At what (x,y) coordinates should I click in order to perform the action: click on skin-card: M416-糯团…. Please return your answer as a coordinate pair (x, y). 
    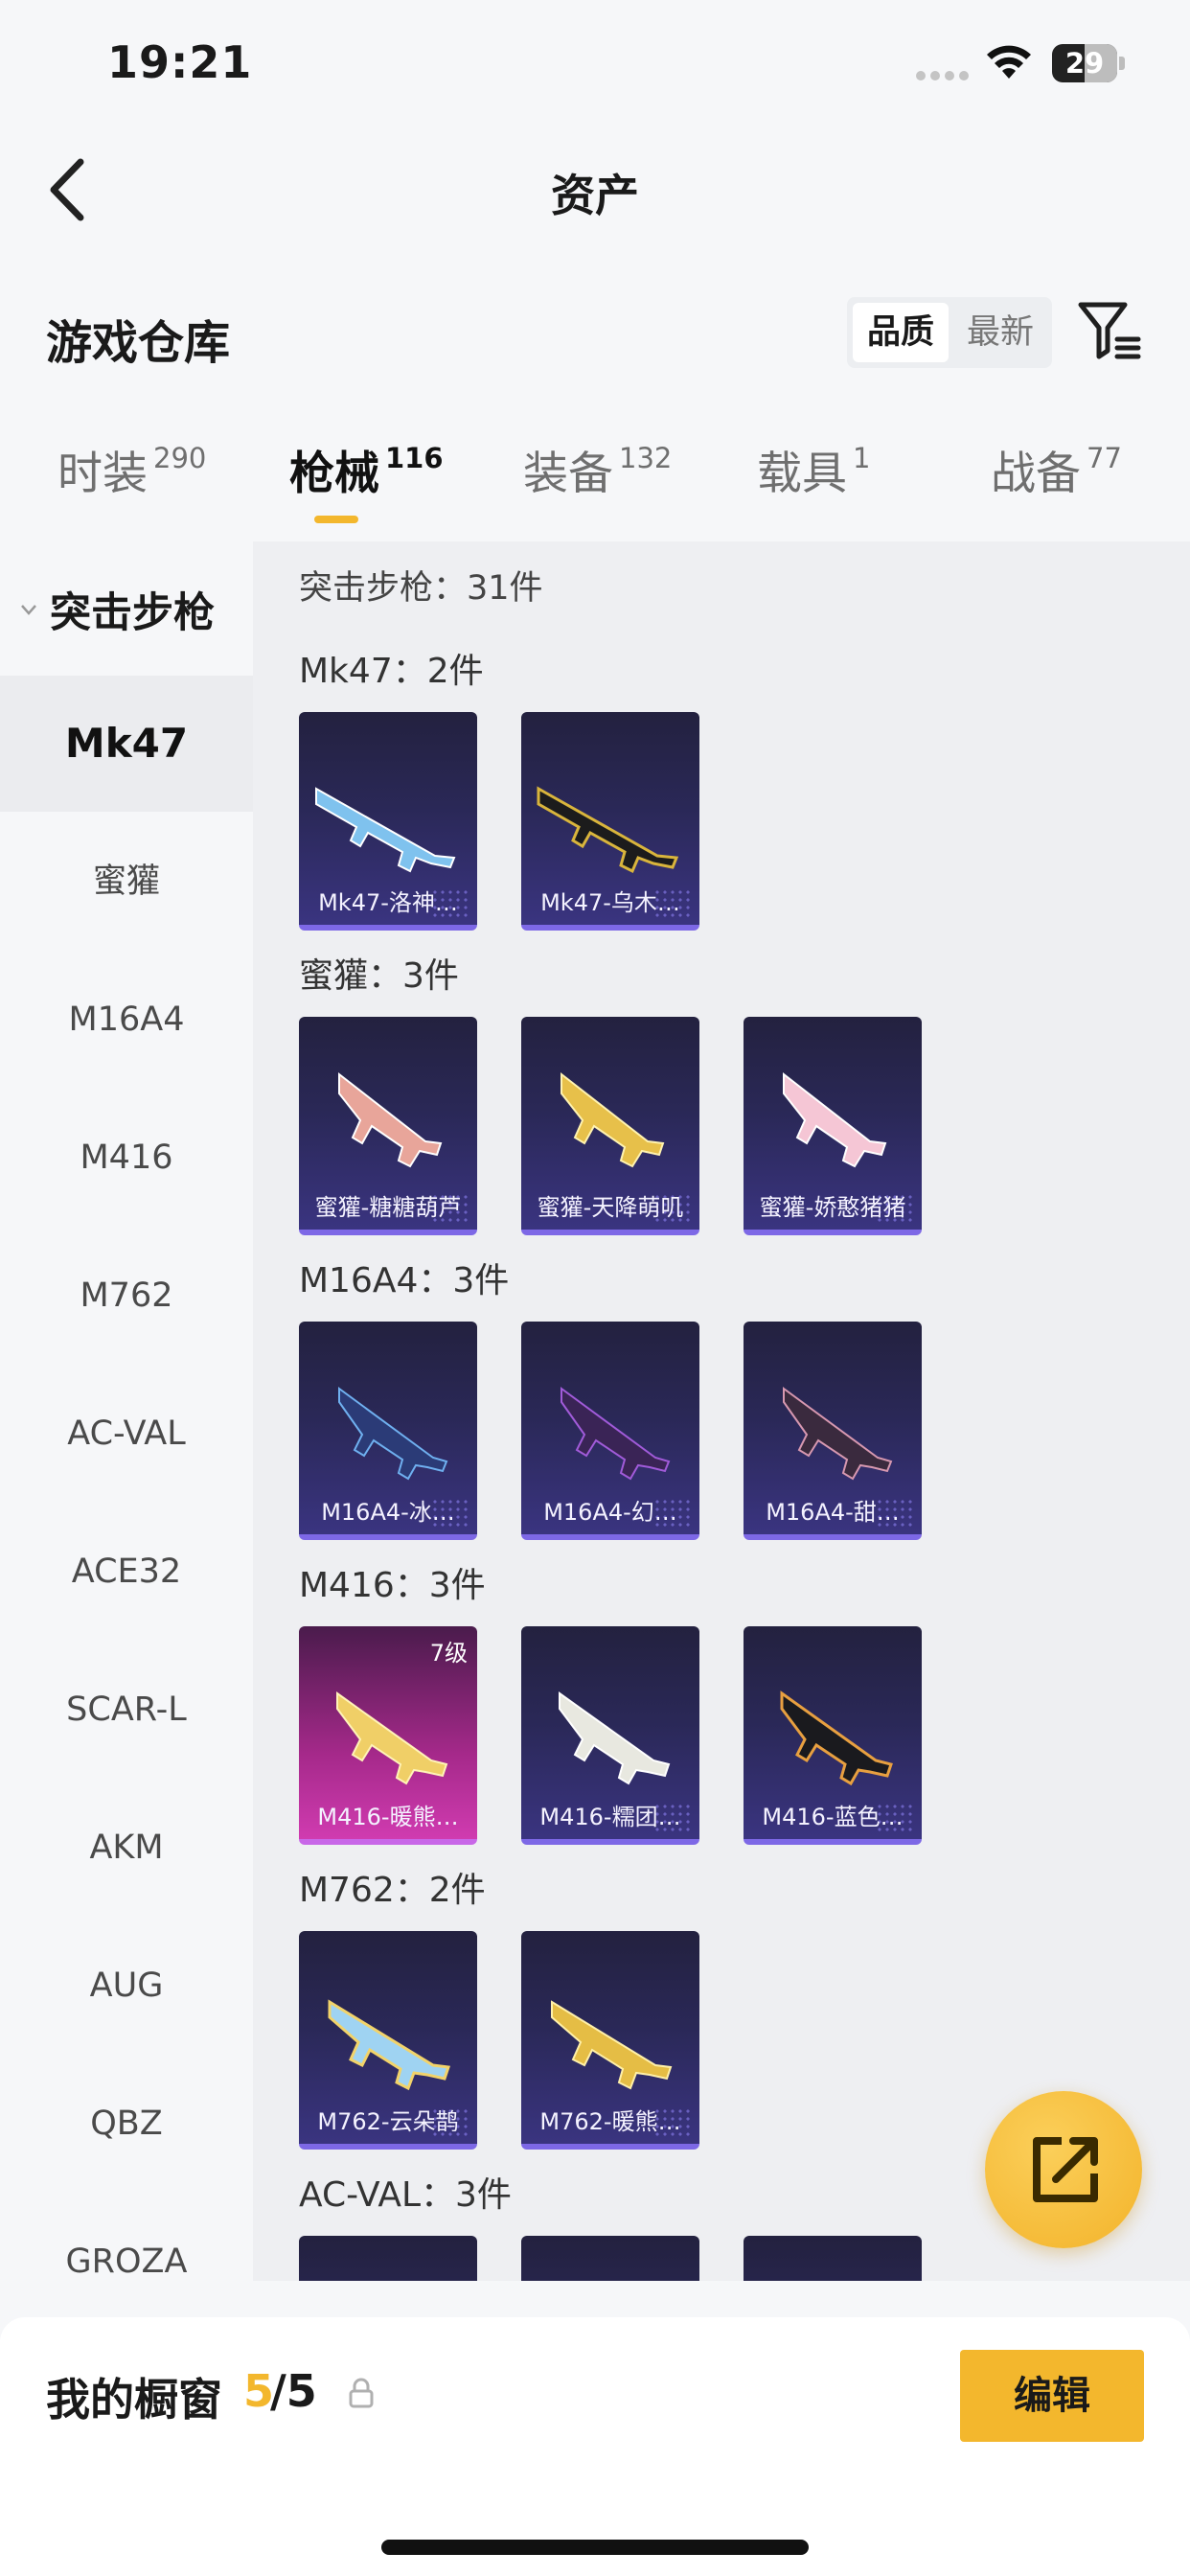
    Looking at the image, I should click on (610, 1736).